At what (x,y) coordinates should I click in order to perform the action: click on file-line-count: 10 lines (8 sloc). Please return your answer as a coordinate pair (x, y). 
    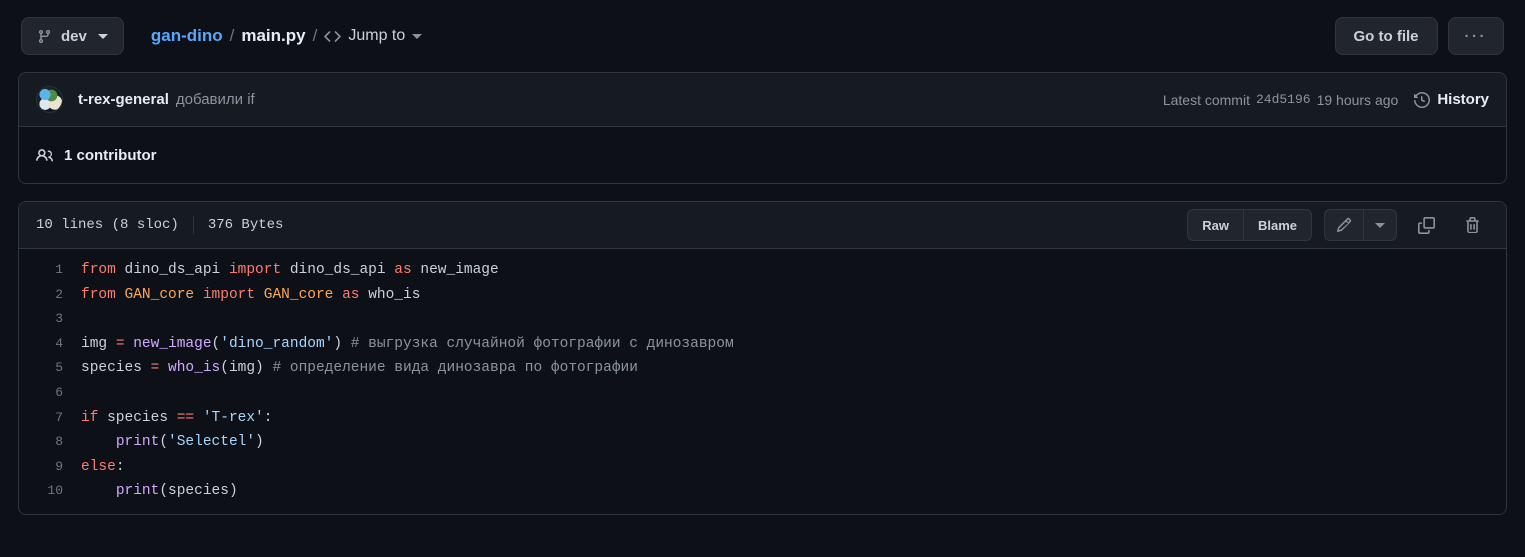
    Looking at the image, I should click on (107, 225).